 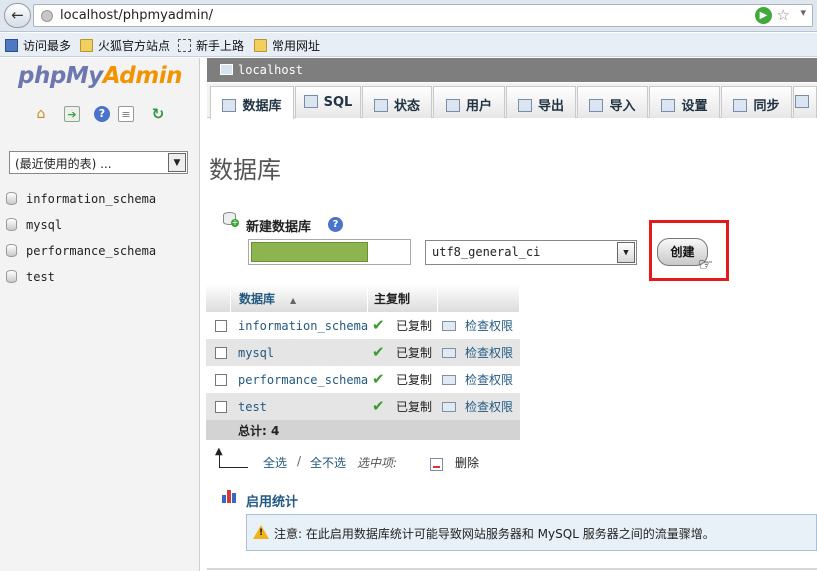 What do you see at coordinates (245, 170) in the screenshot?
I see `page-title: 数据库` at bounding box center [245, 170].